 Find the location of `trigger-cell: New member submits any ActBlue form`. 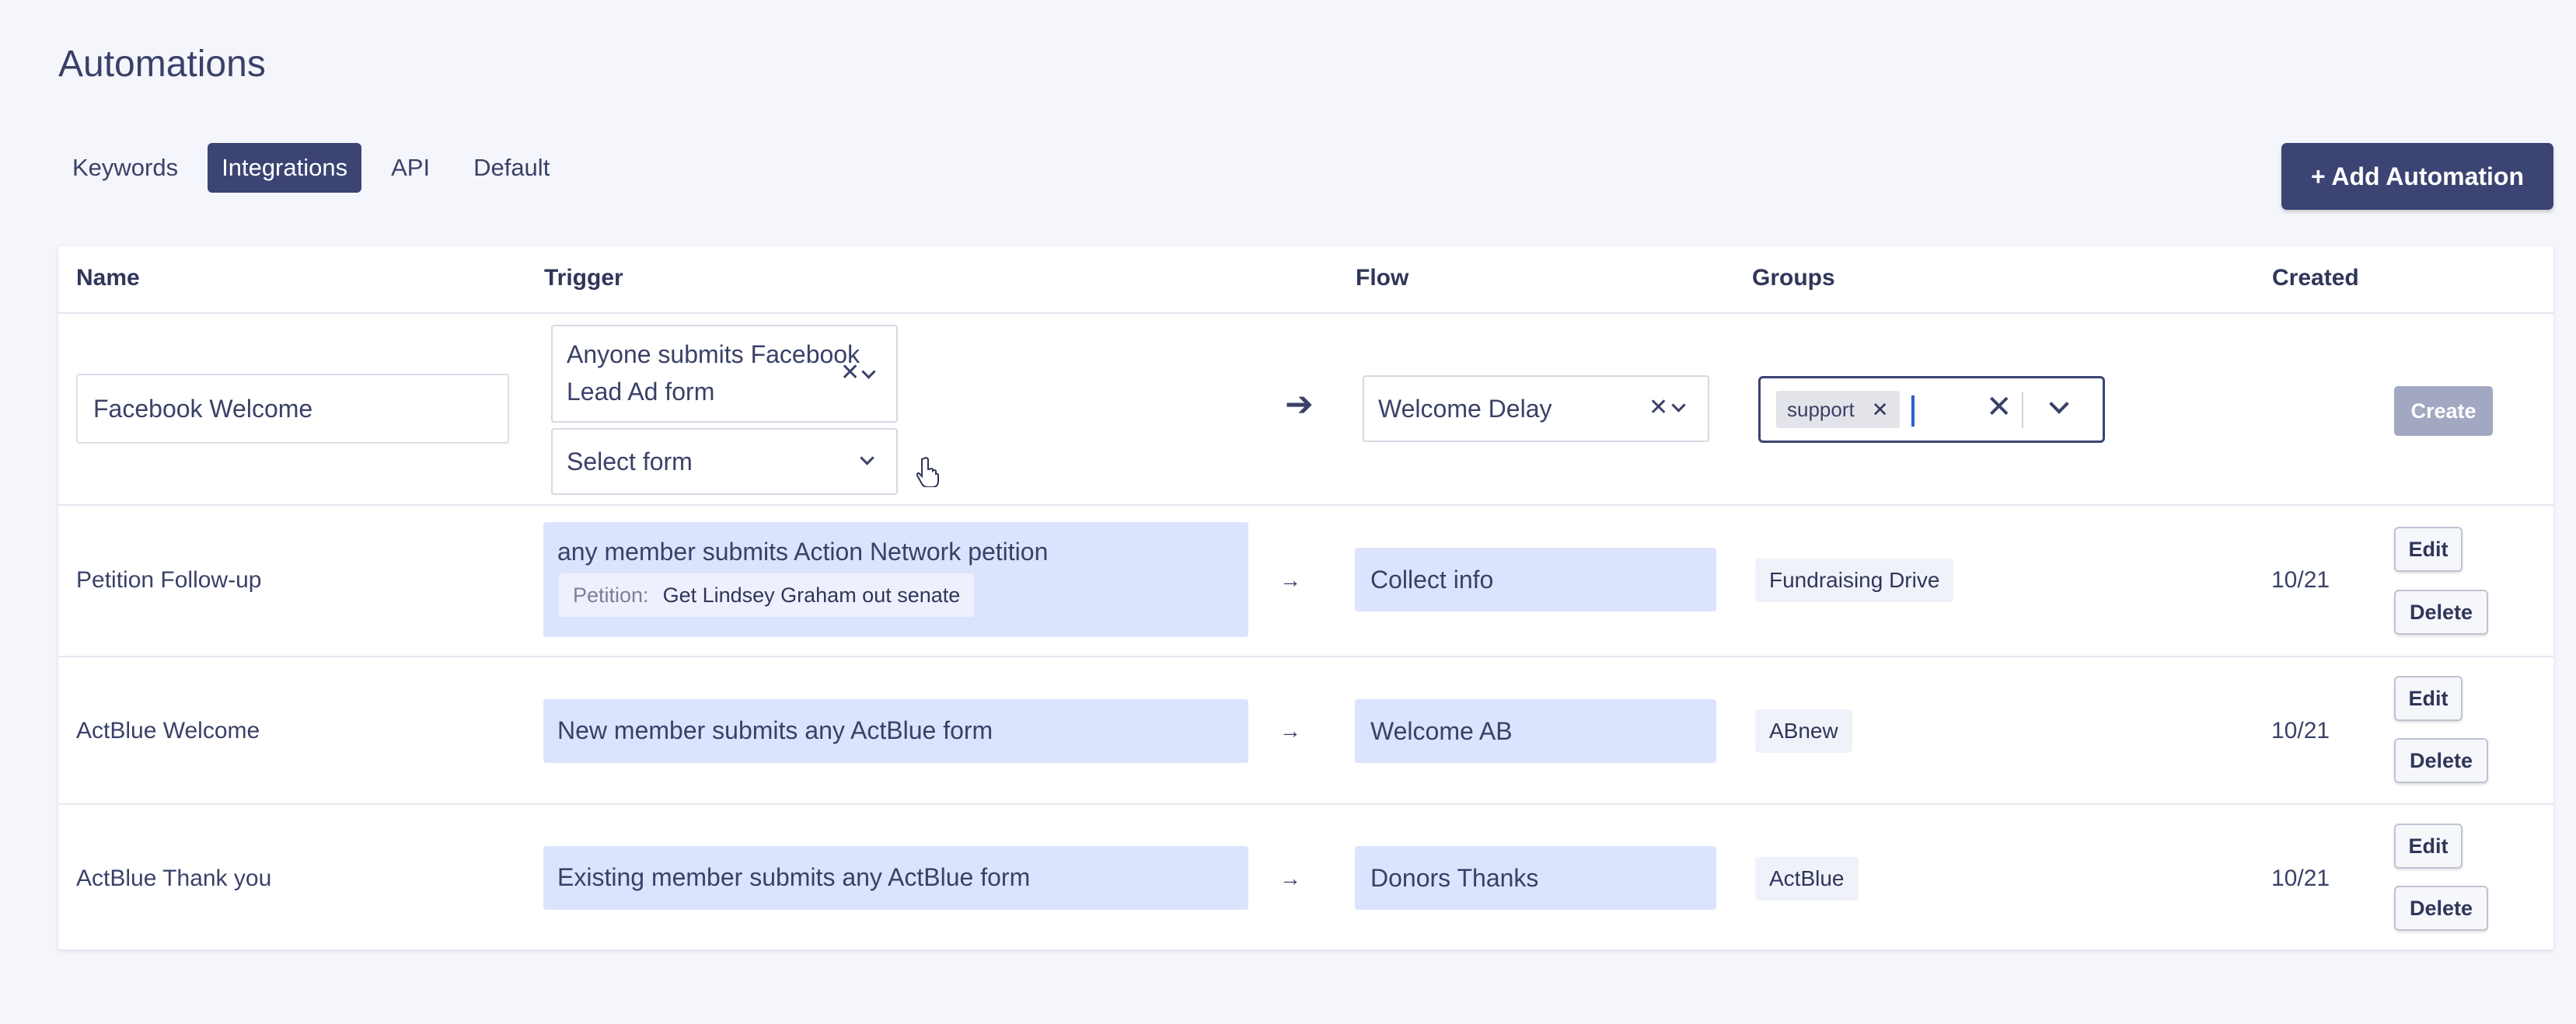

trigger-cell: New member submits any ActBlue form is located at coordinates (896, 731).